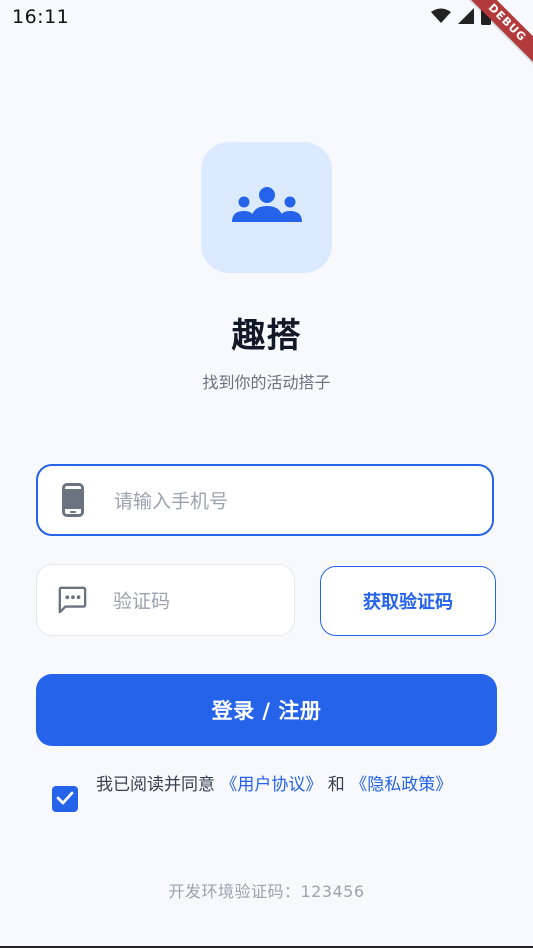  Describe the element at coordinates (142, 601) in the screenshot. I see `code-placeholder: 验证码` at that location.